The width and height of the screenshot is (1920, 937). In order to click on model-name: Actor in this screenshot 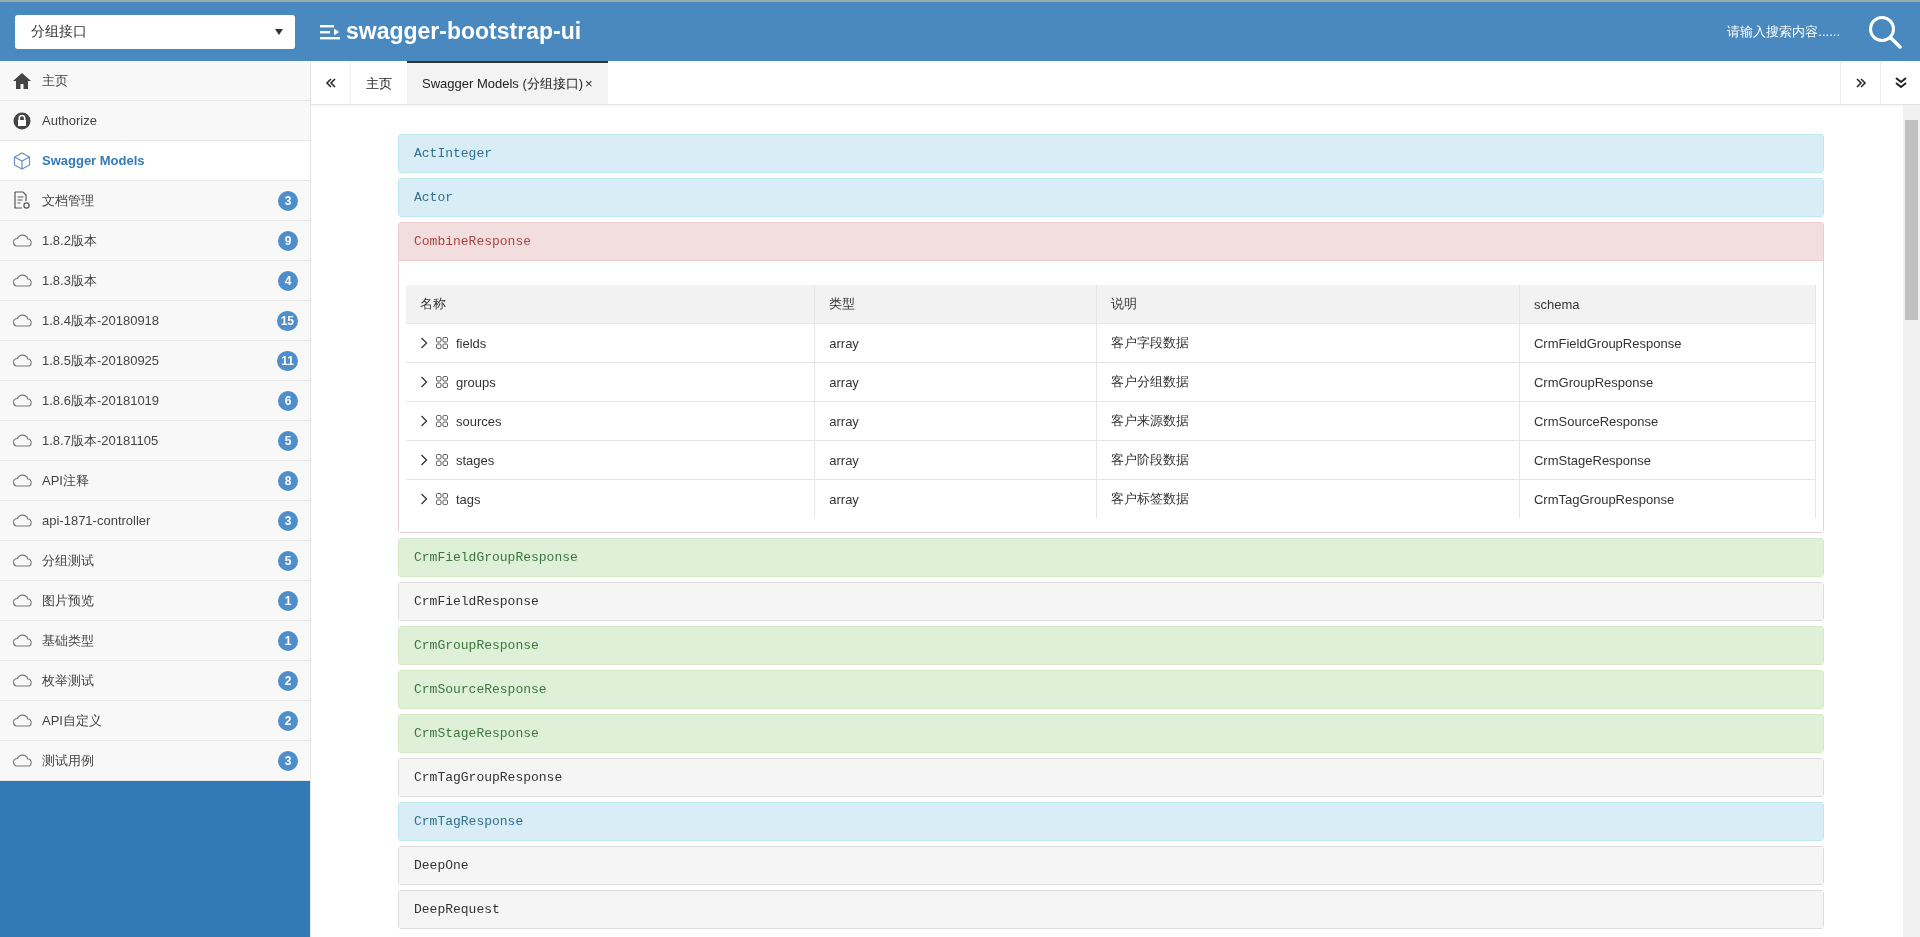, I will do `click(1111, 197)`.